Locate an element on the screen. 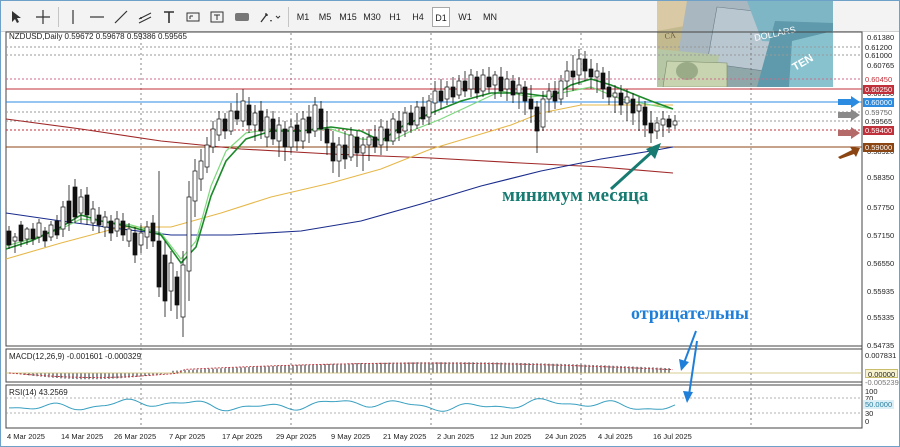 This screenshot has width=900, height=447. price-tick: 0.60765 is located at coordinates (881, 65).